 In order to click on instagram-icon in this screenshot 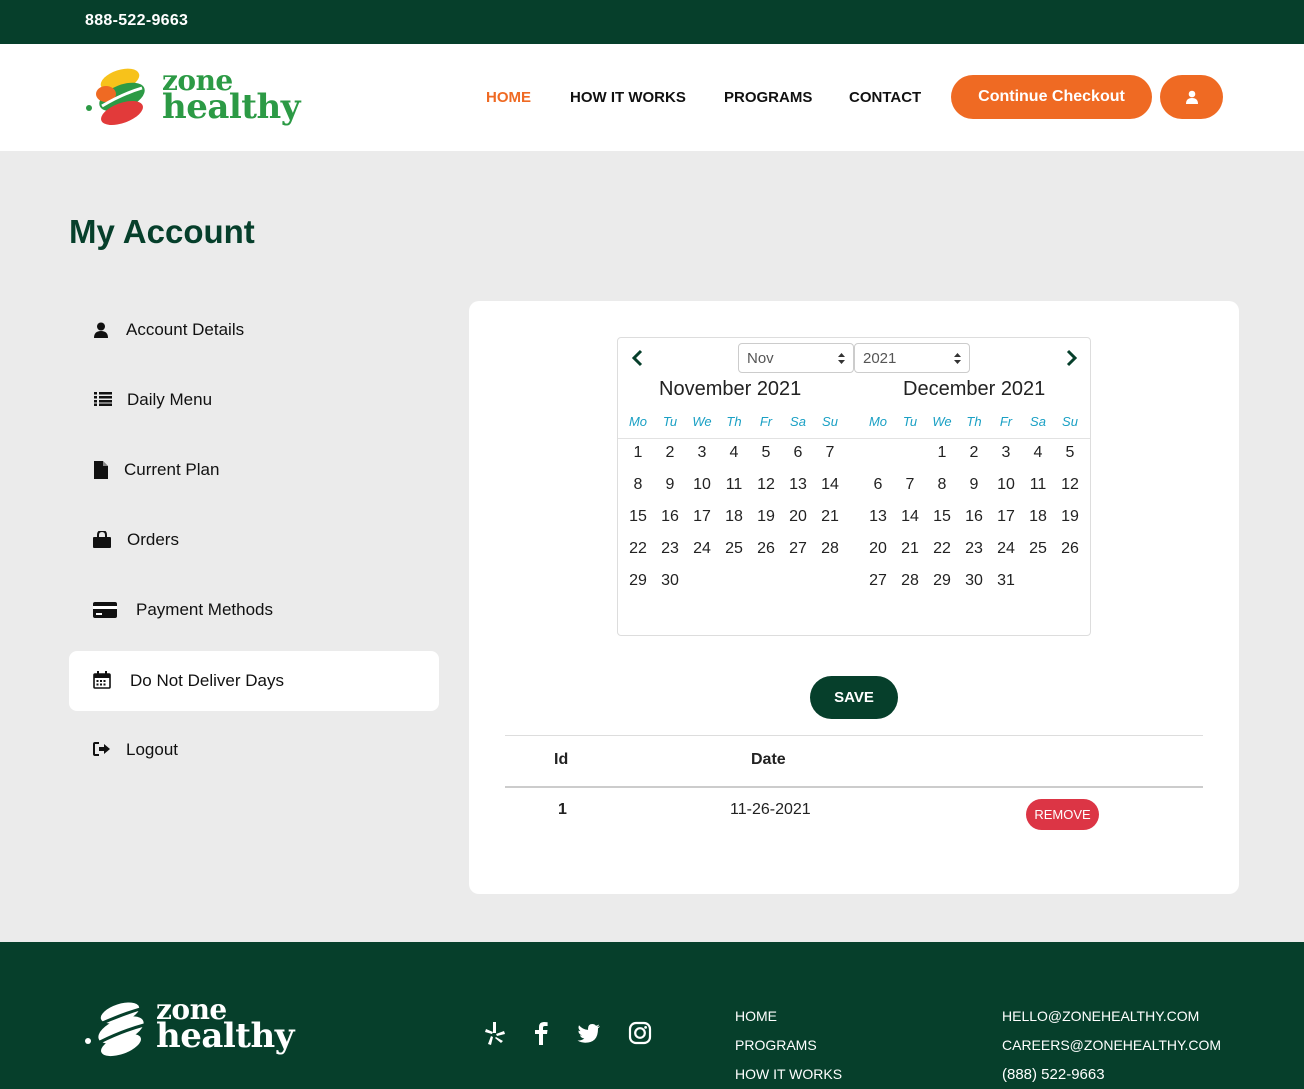, I will do `click(640, 1033)`.